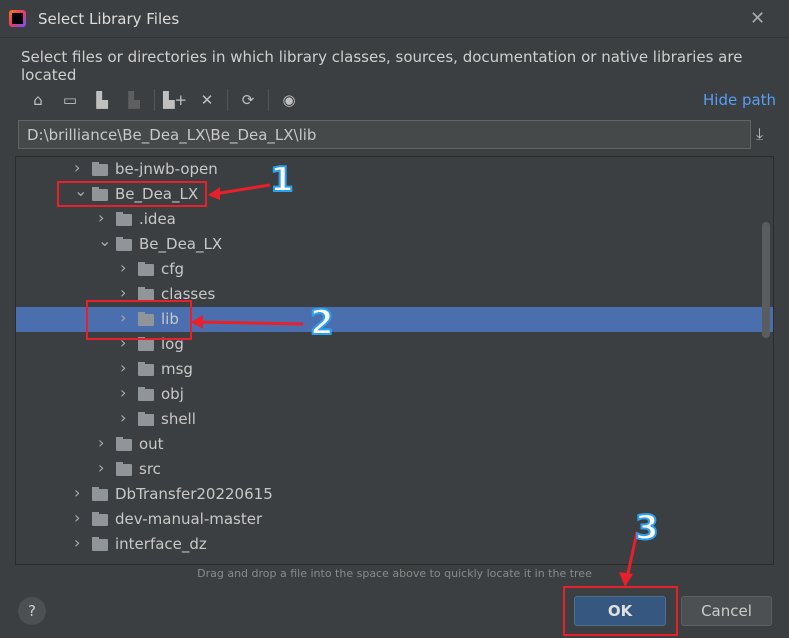  Describe the element at coordinates (189, 519) in the screenshot. I see `tree-item-label: dev-manual-master` at that location.